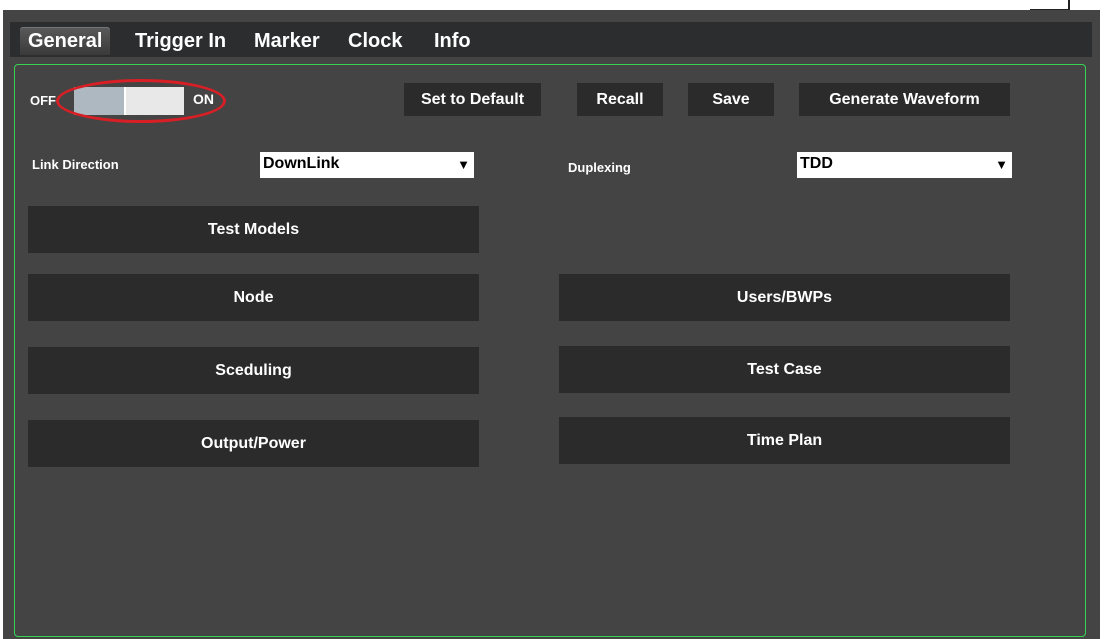 This screenshot has width=1110, height=639. I want to click on window-corner-mark, so click(1050, 5).